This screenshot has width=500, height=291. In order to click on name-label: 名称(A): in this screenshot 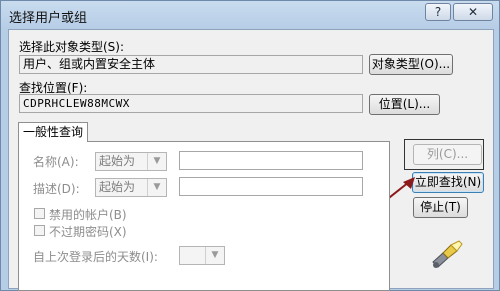, I will do `click(56, 162)`.